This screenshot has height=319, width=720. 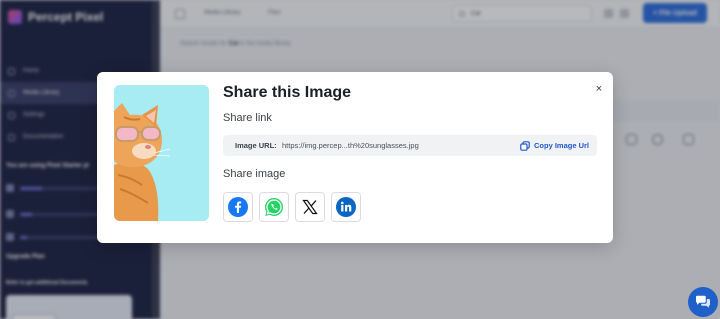 What do you see at coordinates (561, 145) in the screenshot?
I see `copy-label: Copy Image Url` at bounding box center [561, 145].